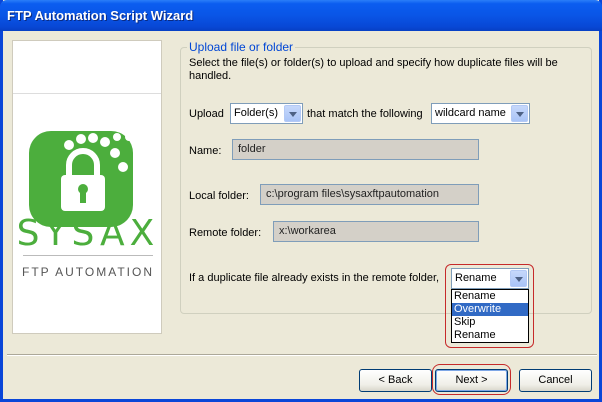  I want to click on remote-folder-label: Remote folder:, so click(225, 233).